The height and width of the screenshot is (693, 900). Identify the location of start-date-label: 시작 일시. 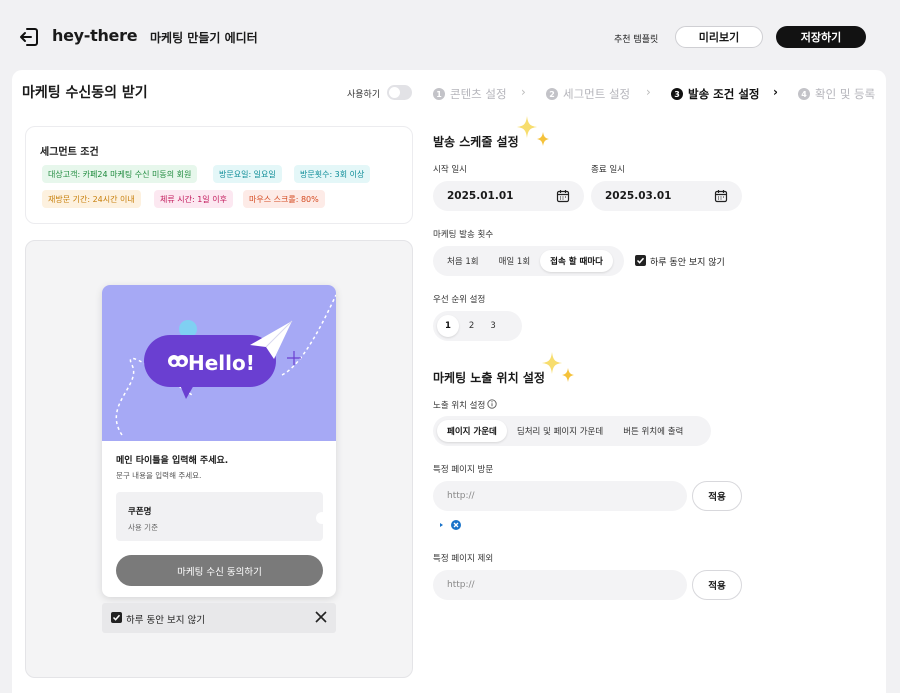
(450, 170).